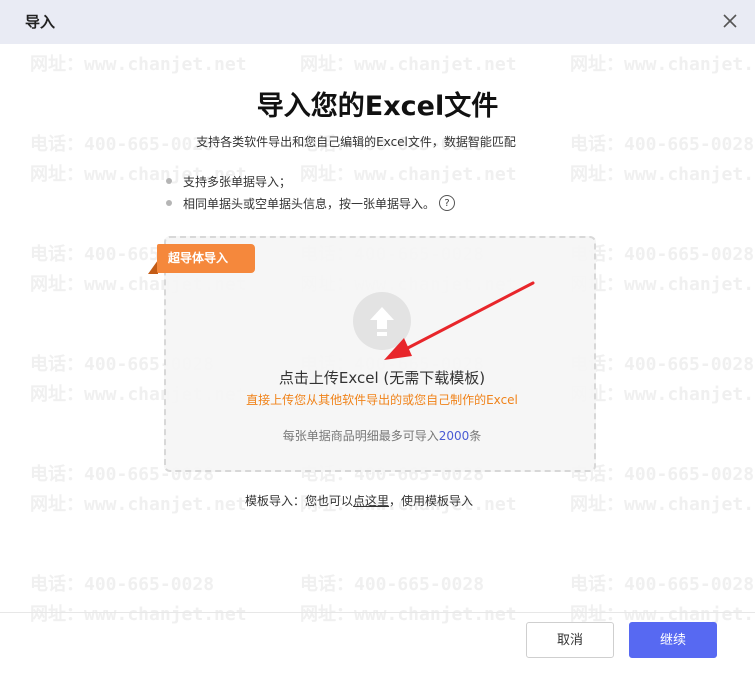 Image resolution: width=755 pixels, height=680 pixels. I want to click on question-circle-icon: ?, so click(447, 203).